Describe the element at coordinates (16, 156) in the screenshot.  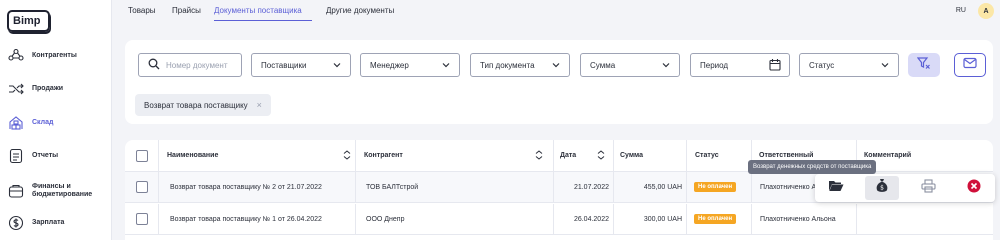
I see `reports-icon` at that location.